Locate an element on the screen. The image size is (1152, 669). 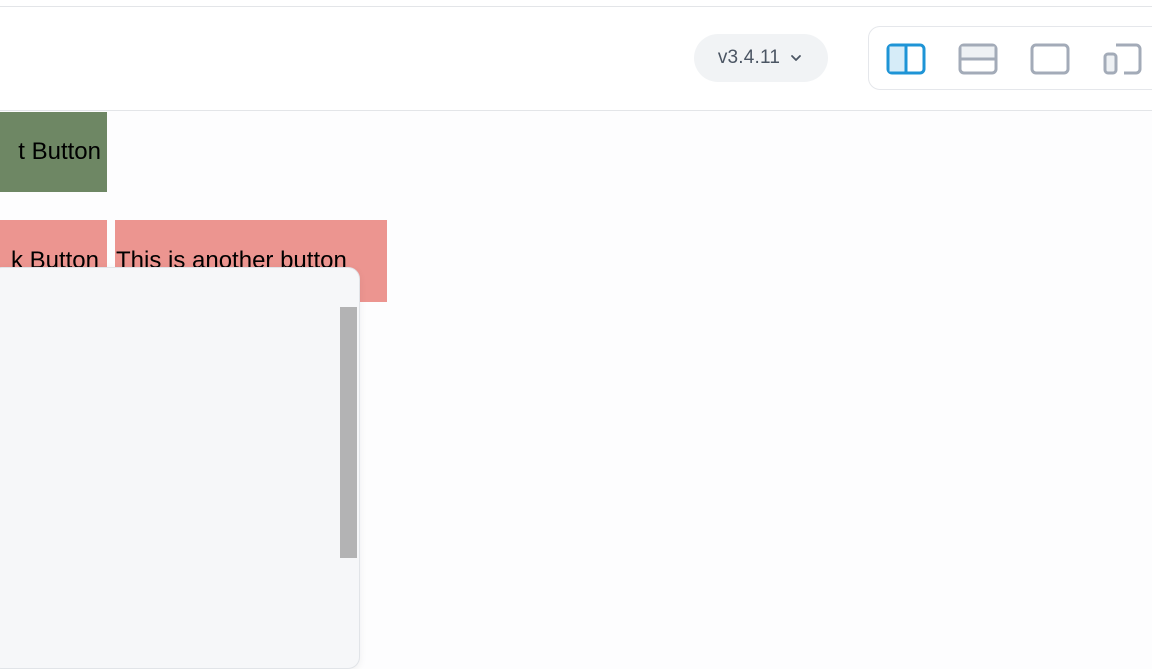
split-horizontal-icon is located at coordinates (978, 59).